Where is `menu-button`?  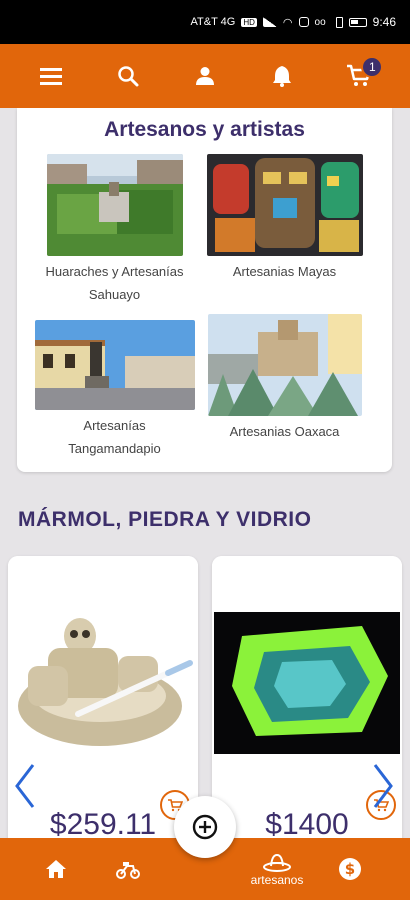
menu-button is located at coordinates (51, 76).